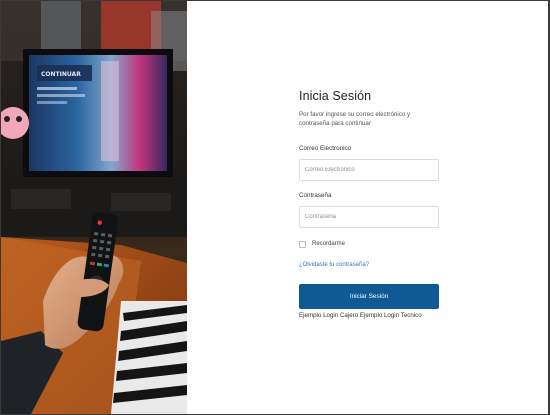 The image size is (550, 415). What do you see at coordinates (369, 265) in the screenshot?
I see `forgot-password-link: ¿Olvidaste tu contraseña?` at bounding box center [369, 265].